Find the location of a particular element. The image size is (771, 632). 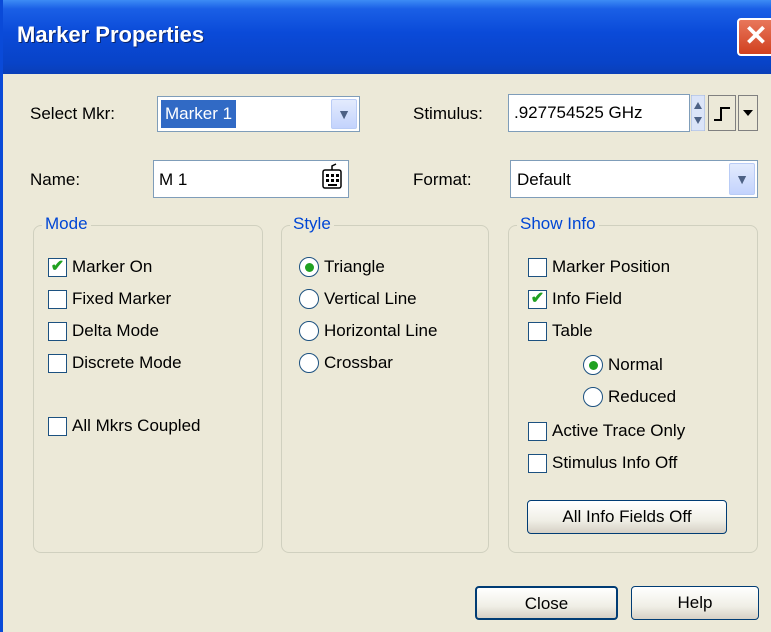

marker-on-checkbox: ✔ Marker On is located at coordinates (100, 267).